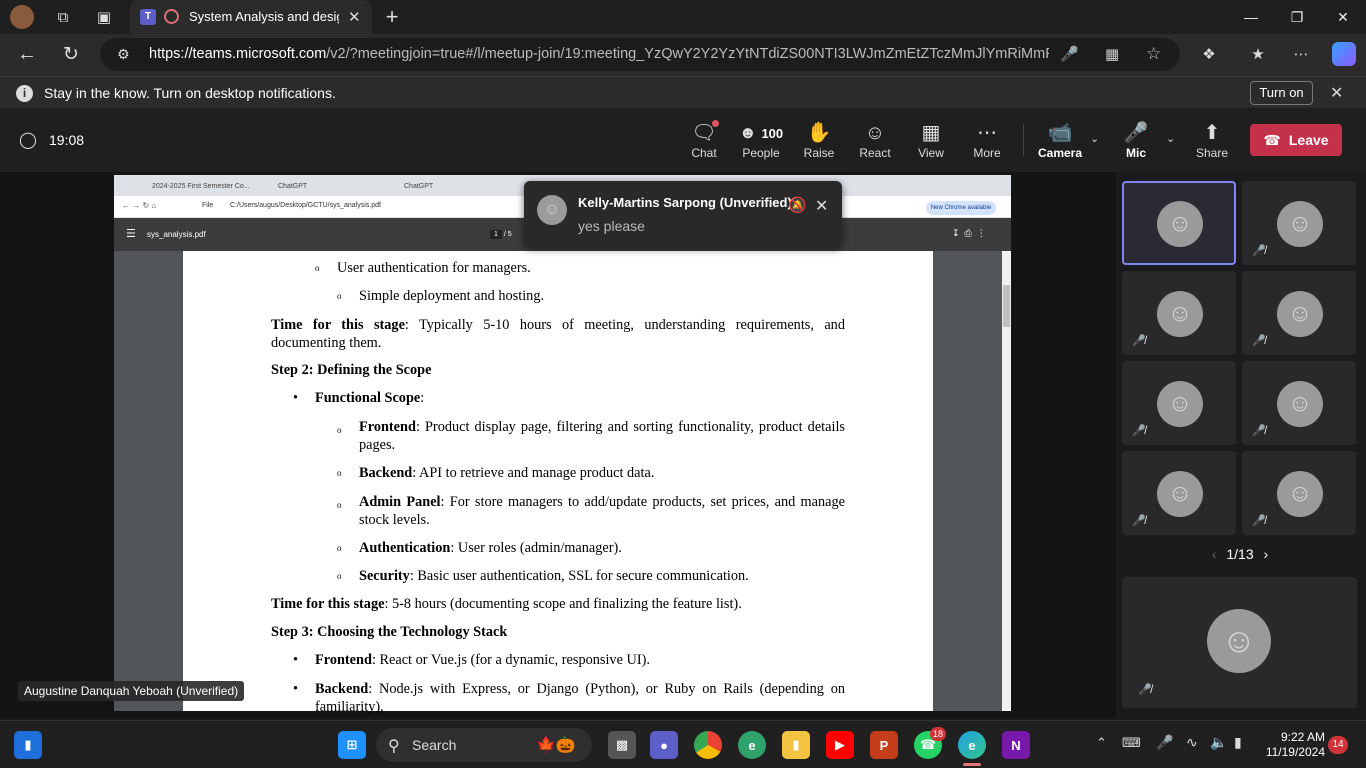 This screenshot has width=1366, height=768. What do you see at coordinates (176, 234) in the screenshot?
I see `pdf-filename: sys_analysis.pdf` at bounding box center [176, 234].